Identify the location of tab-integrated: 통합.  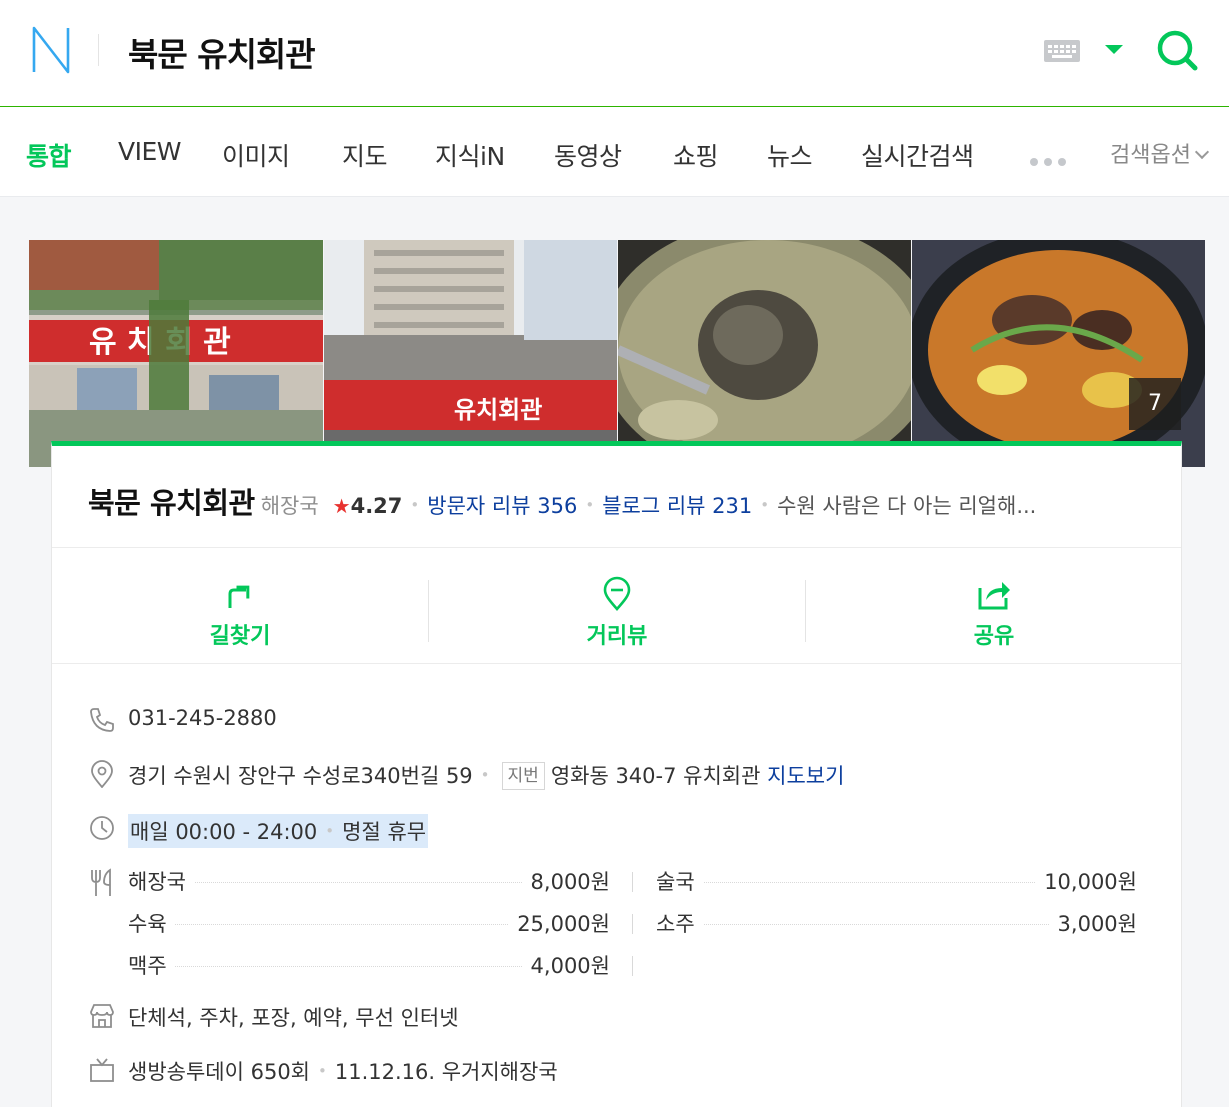
(49, 155).